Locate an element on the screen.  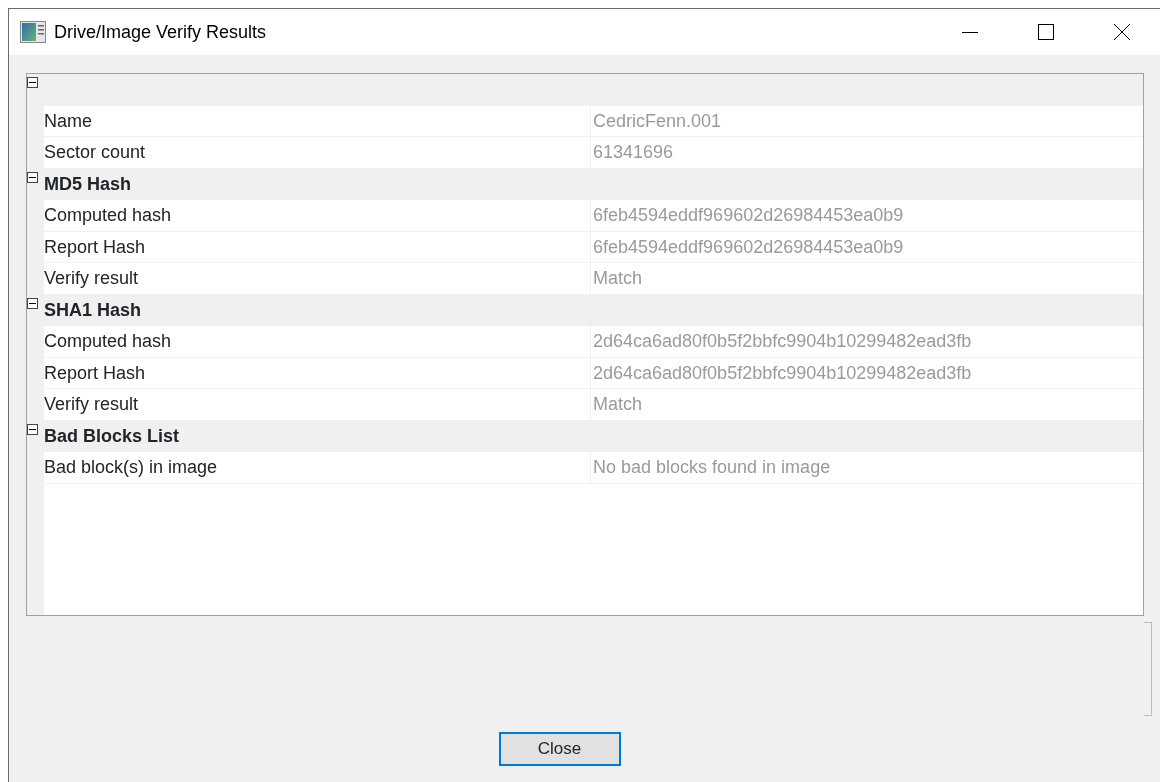
property-label: Name is located at coordinates (68, 120).